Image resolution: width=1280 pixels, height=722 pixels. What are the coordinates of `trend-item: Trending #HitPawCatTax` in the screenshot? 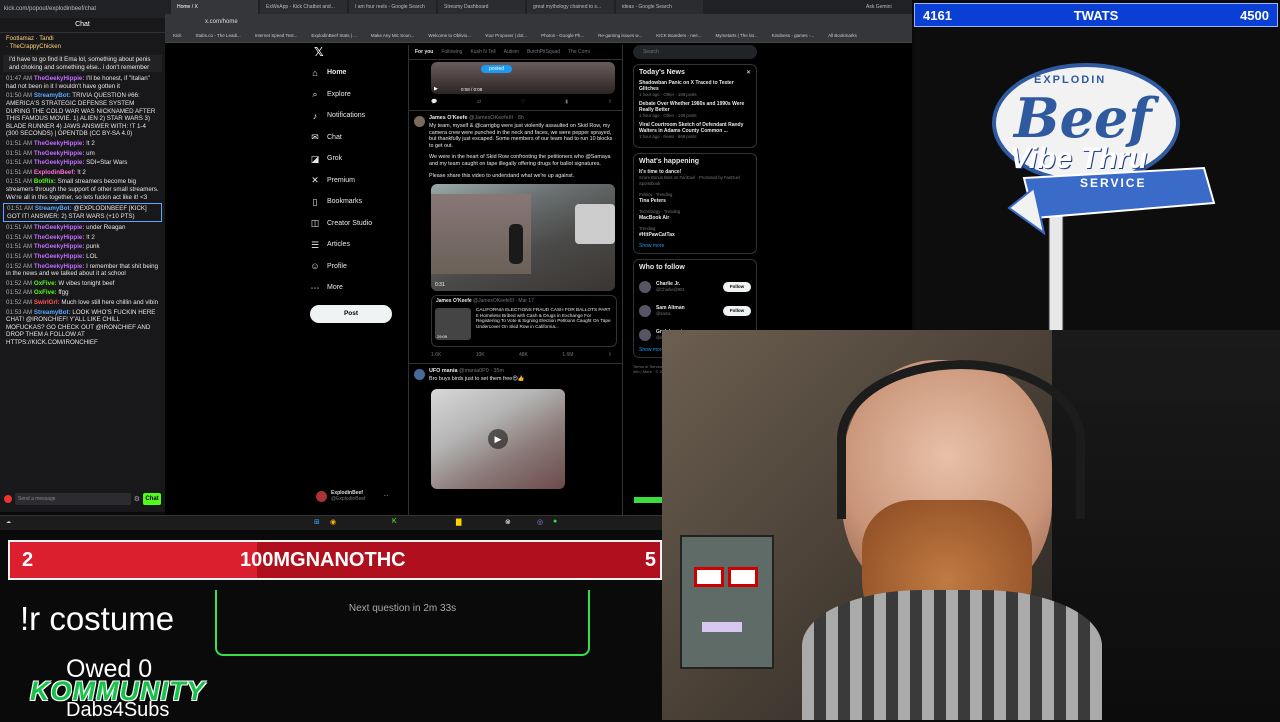 It's located at (695, 232).